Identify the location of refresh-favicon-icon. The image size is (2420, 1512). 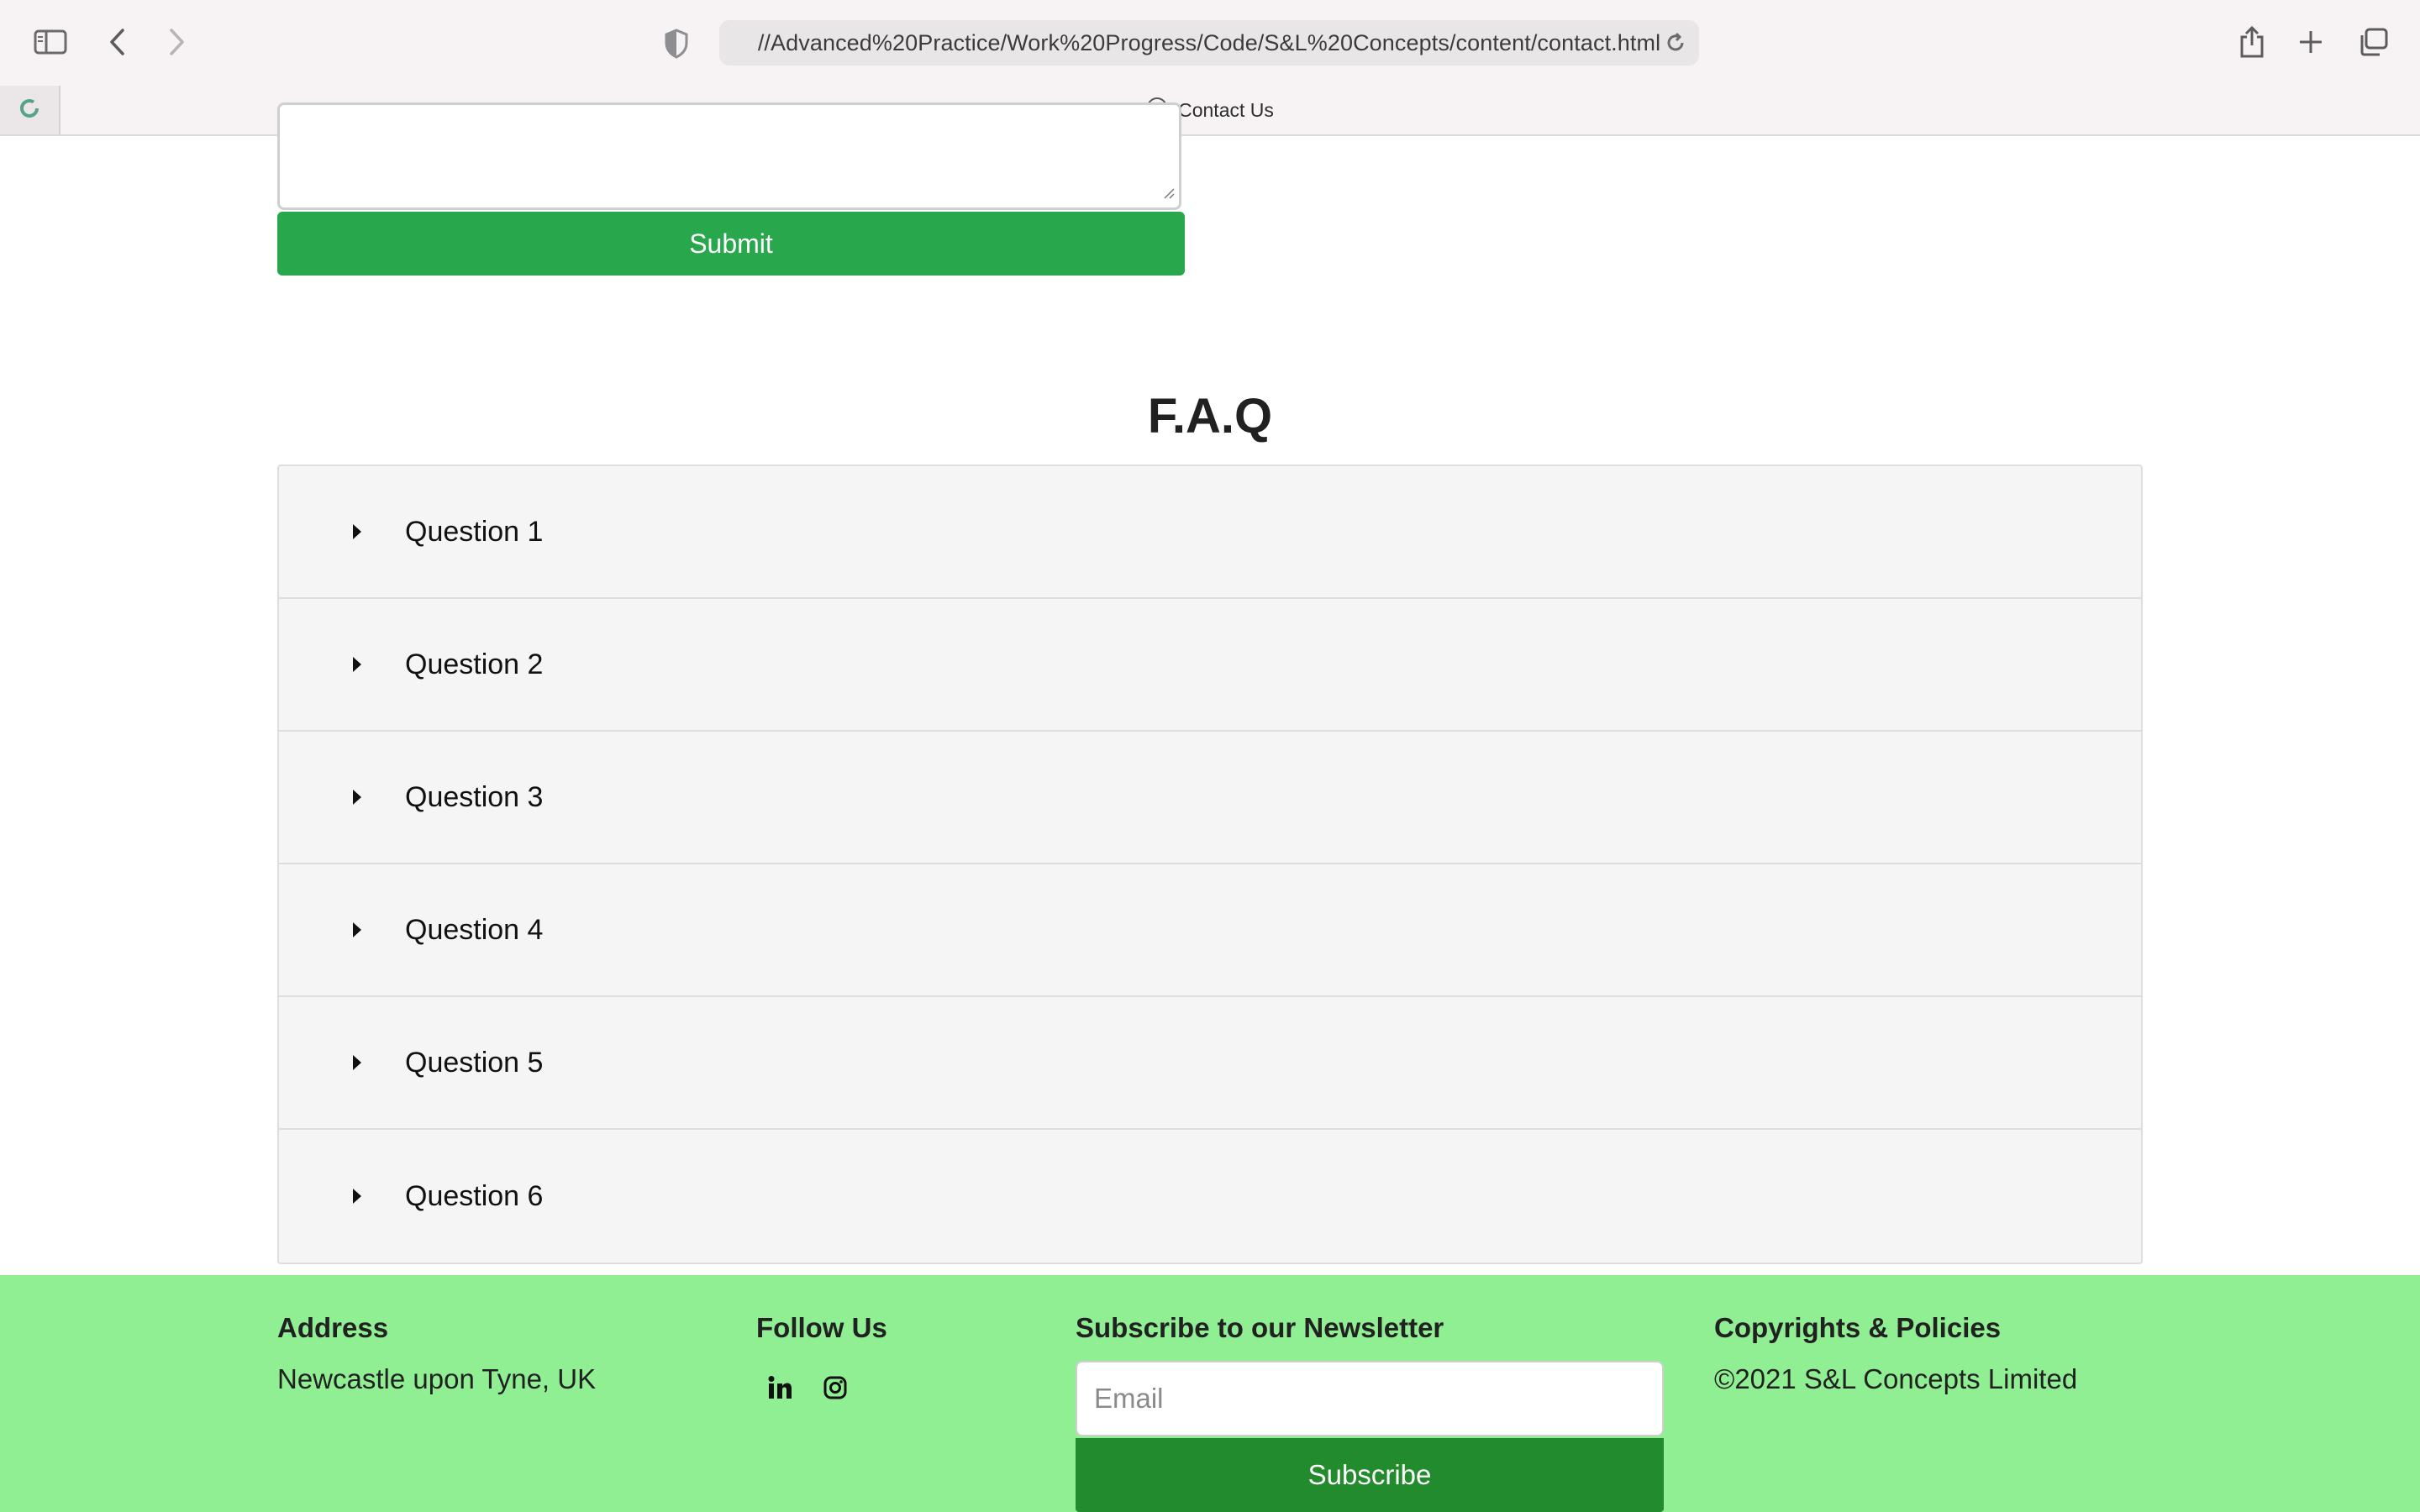
(29, 110).